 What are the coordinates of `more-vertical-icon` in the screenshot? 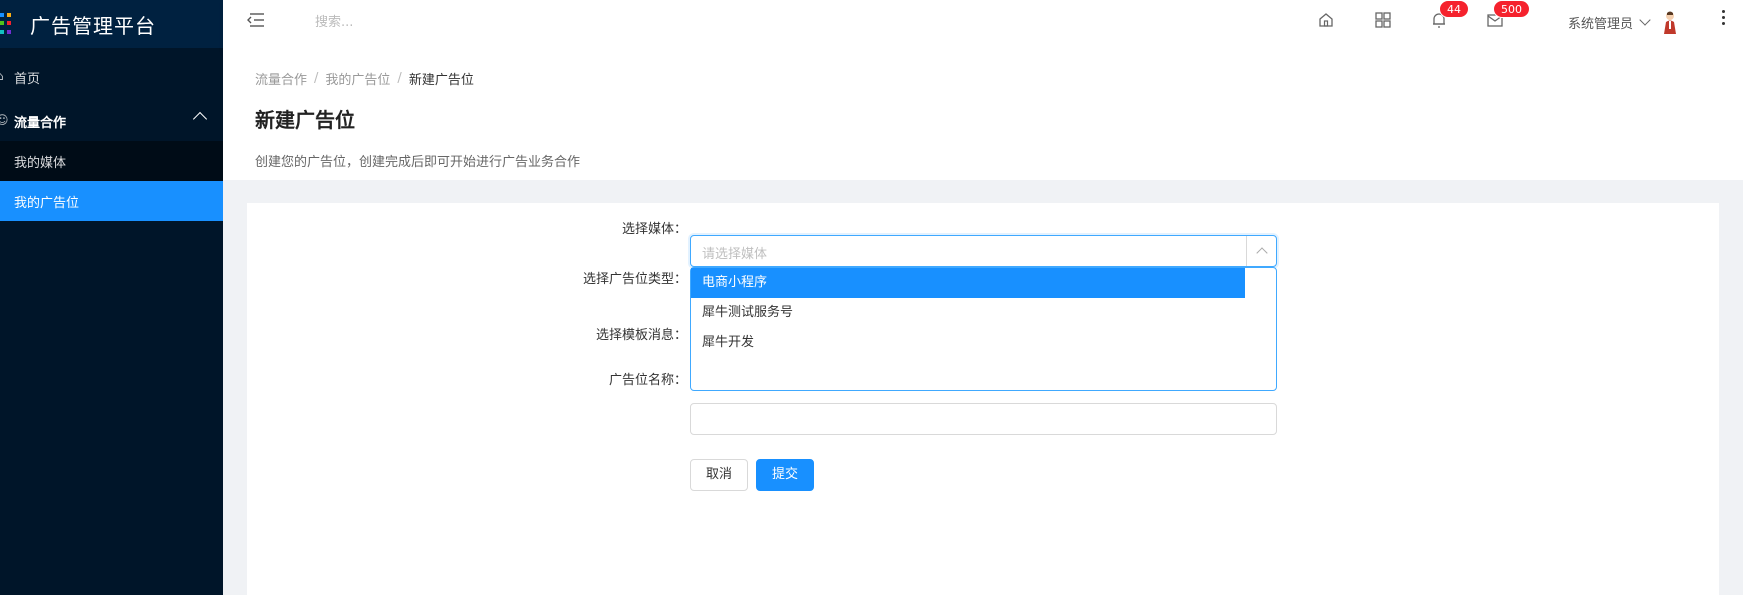 It's located at (1723, 20).